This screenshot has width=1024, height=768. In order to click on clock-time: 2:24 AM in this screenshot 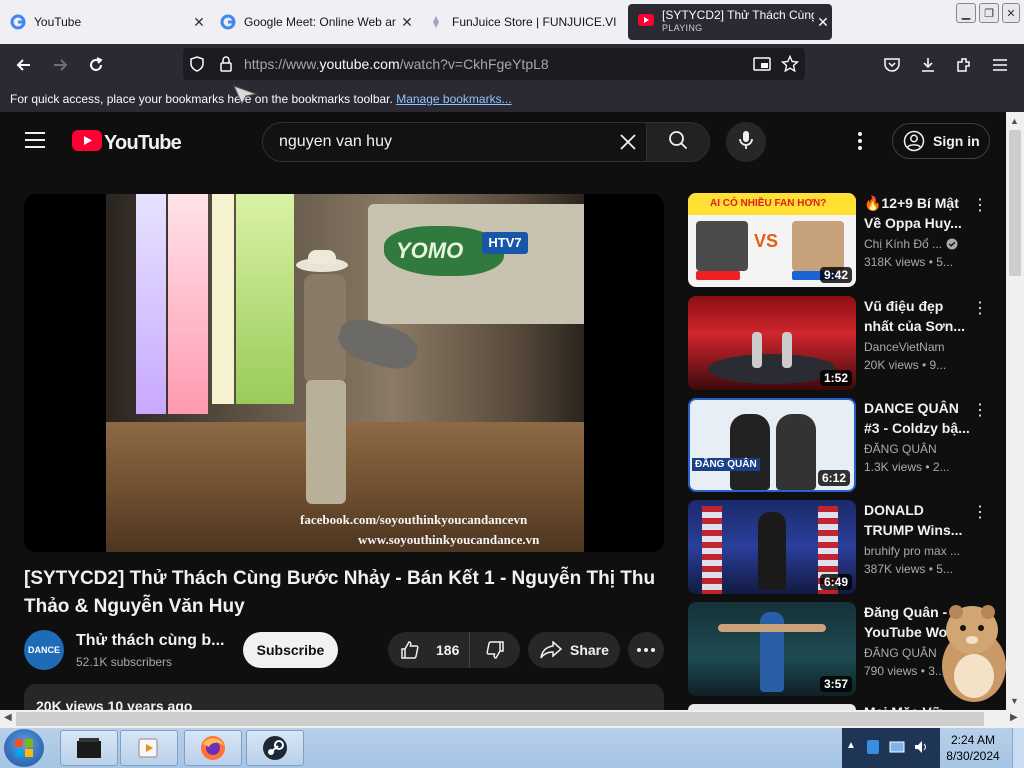, I will do `click(973, 740)`.